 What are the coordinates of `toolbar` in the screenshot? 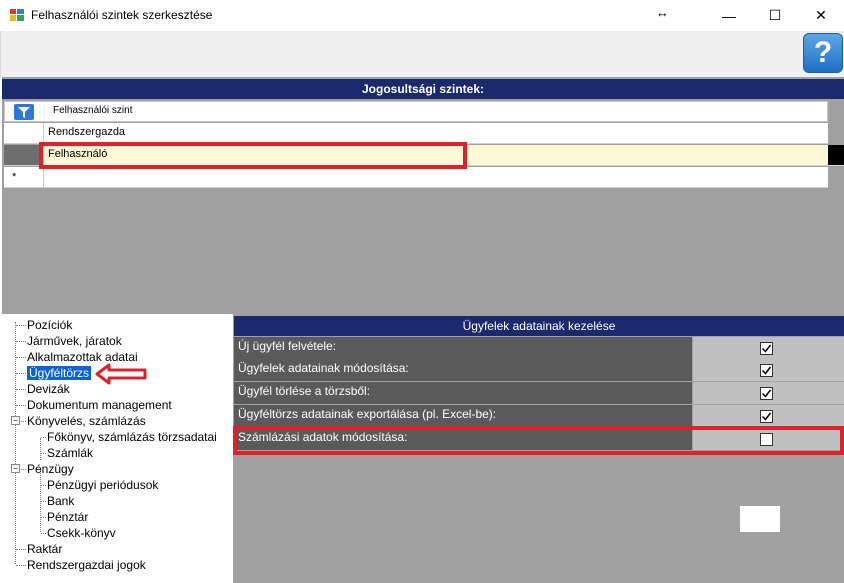 It's located at (422, 54).